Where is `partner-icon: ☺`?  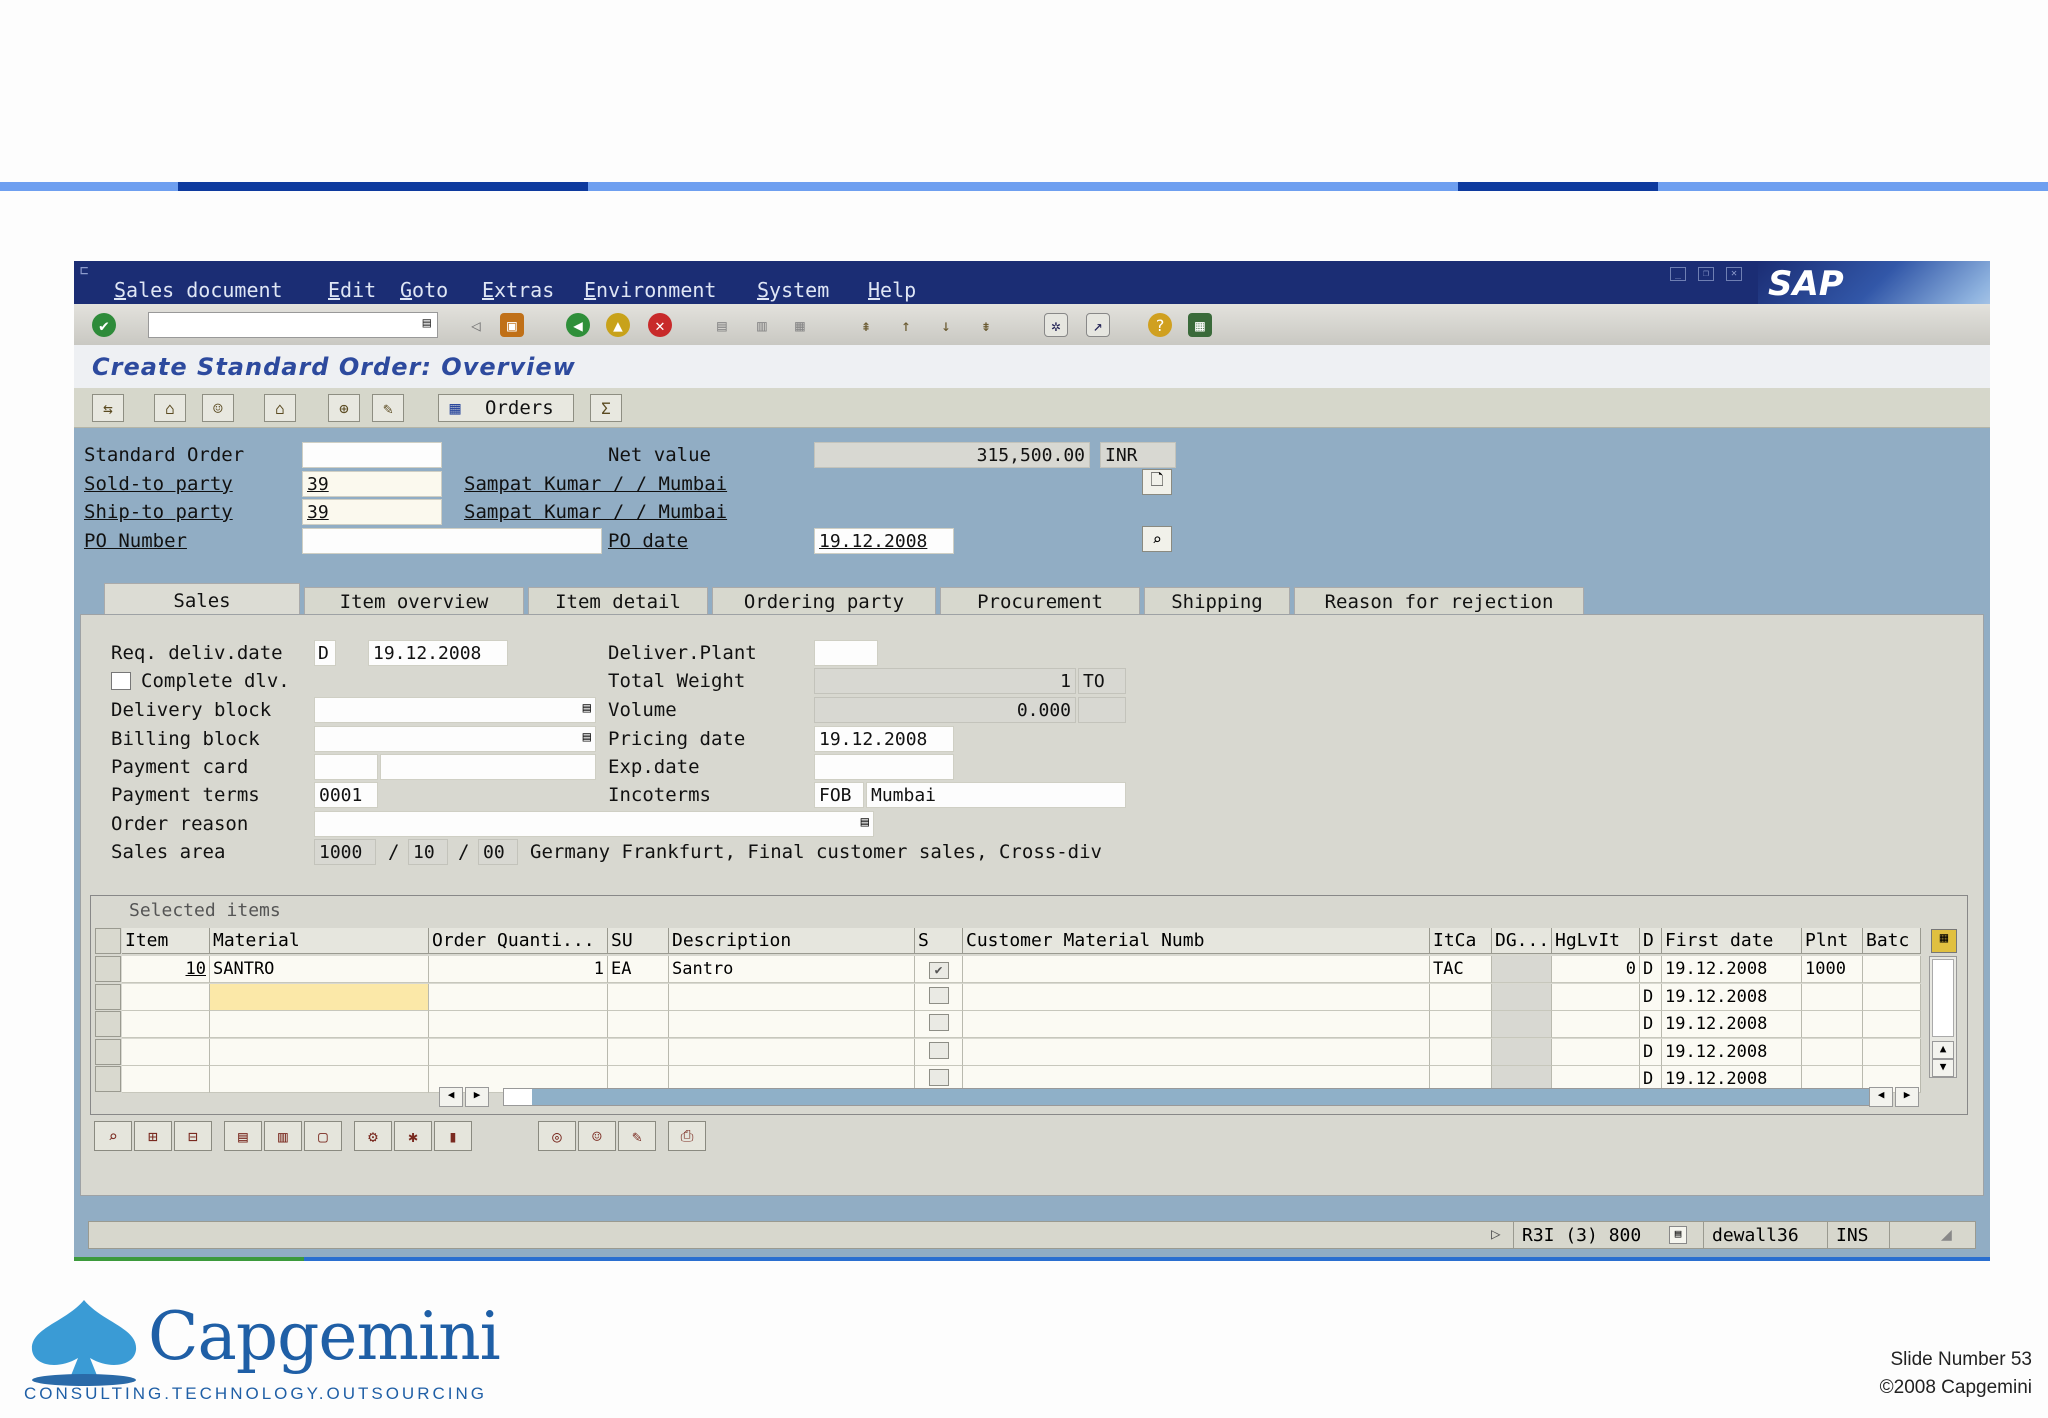
partner-icon: ☺ is located at coordinates (218, 408).